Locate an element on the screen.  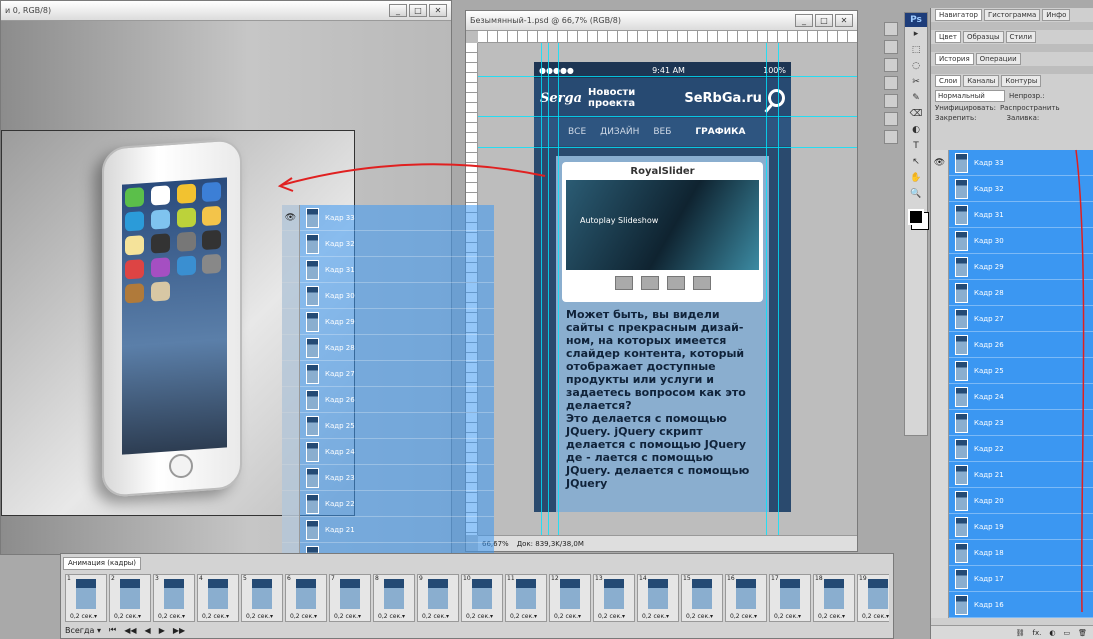
timeline-frame: 17 0,2 сек.▾ is located at coordinates (790, 598).